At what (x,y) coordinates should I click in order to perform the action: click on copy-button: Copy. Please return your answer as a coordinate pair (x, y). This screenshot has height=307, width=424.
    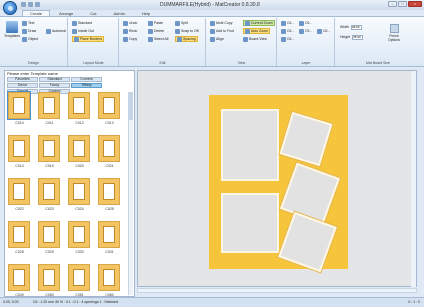
    Looking at the image, I should click on (130, 39).